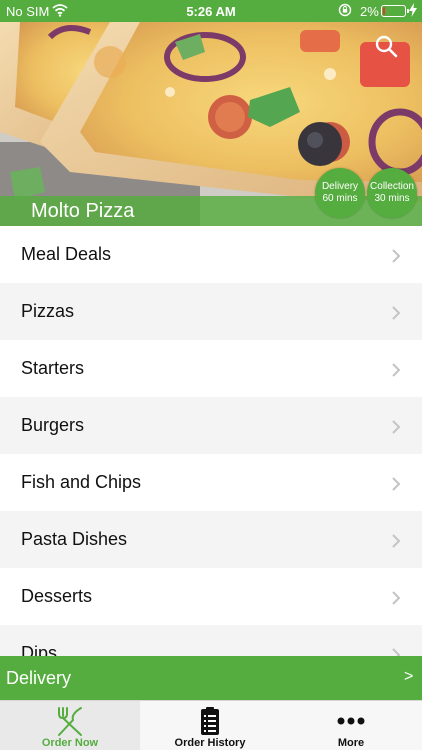 The image size is (422, 750). I want to click on tab-bar: Order Now Order History More, so click(211, 725).